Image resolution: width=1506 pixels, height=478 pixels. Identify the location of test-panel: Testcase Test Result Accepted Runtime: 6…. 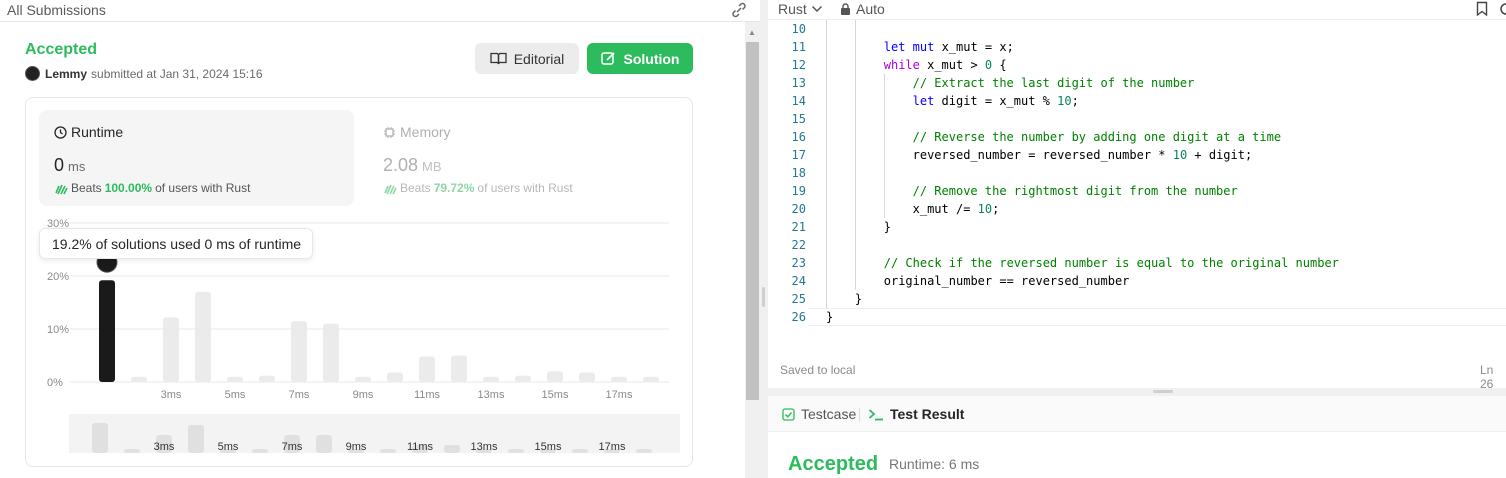
(1137, 437).